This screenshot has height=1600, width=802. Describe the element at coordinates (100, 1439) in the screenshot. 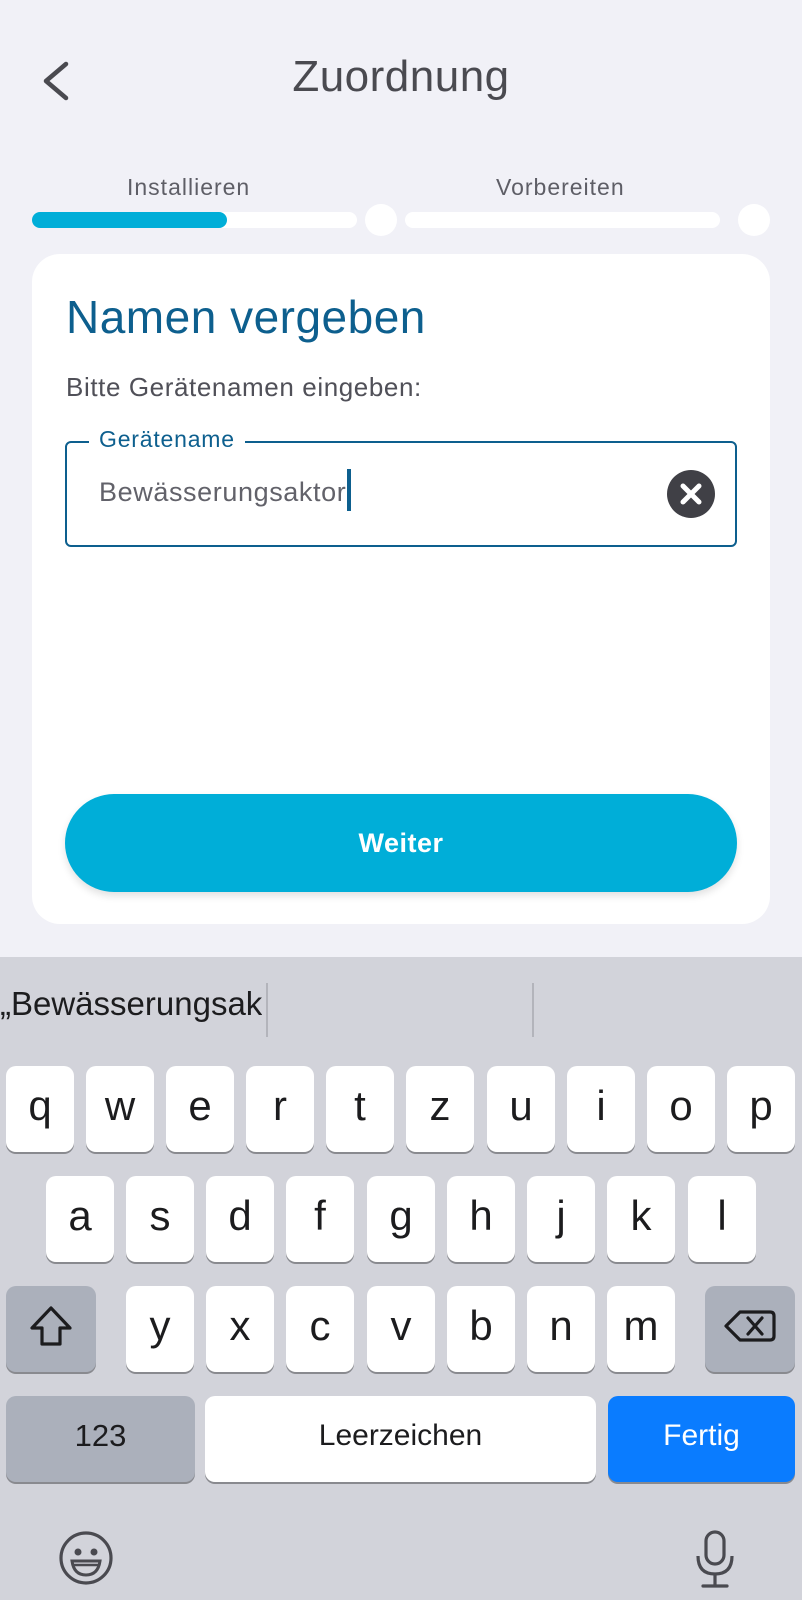

I see `numbers-key: 123` at that location.